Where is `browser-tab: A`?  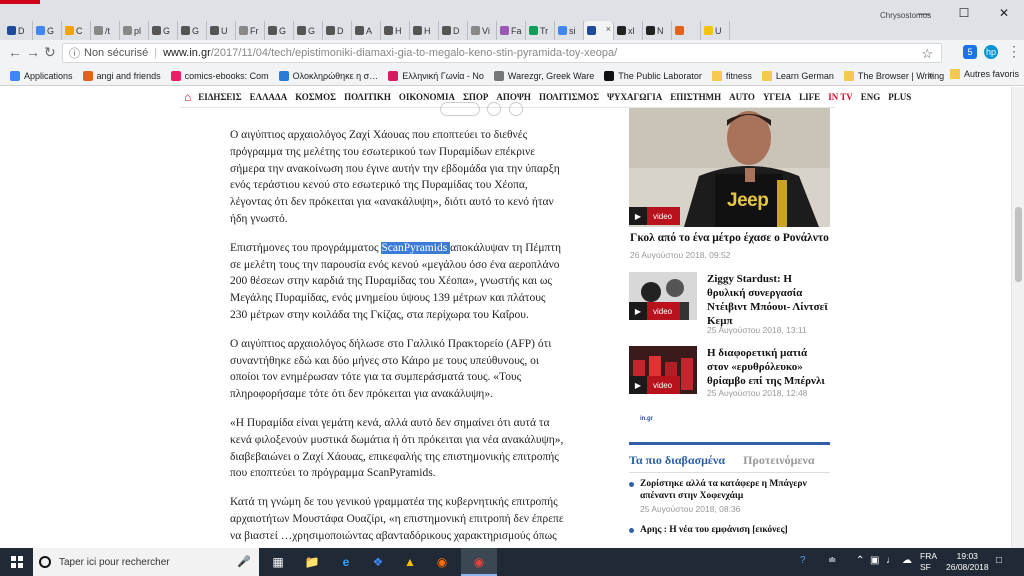 browser-tab: A is located at coordinates (366, 30).